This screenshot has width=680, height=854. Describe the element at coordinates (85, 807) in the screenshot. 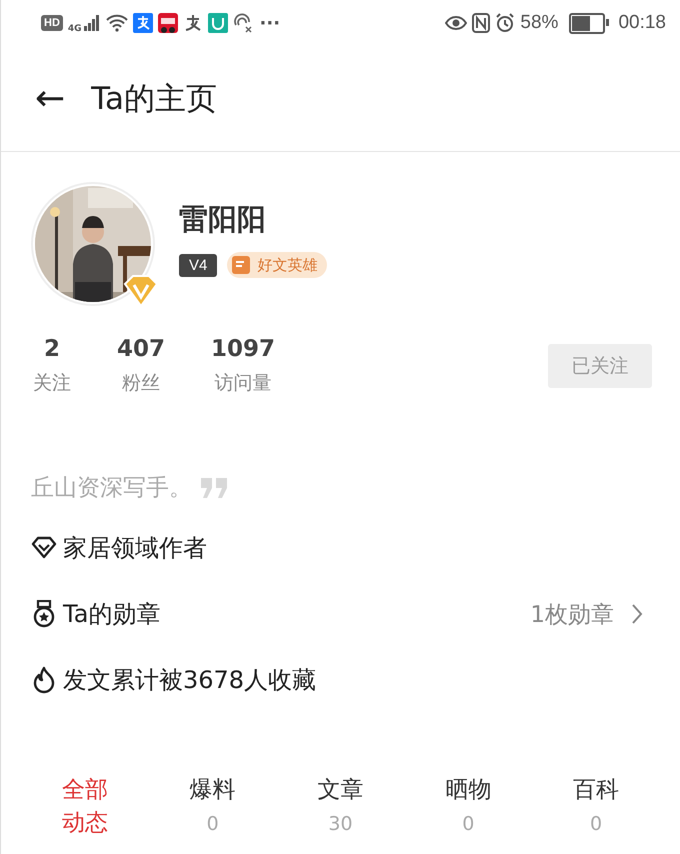

I see `content-tab: 全部动态` at that location.